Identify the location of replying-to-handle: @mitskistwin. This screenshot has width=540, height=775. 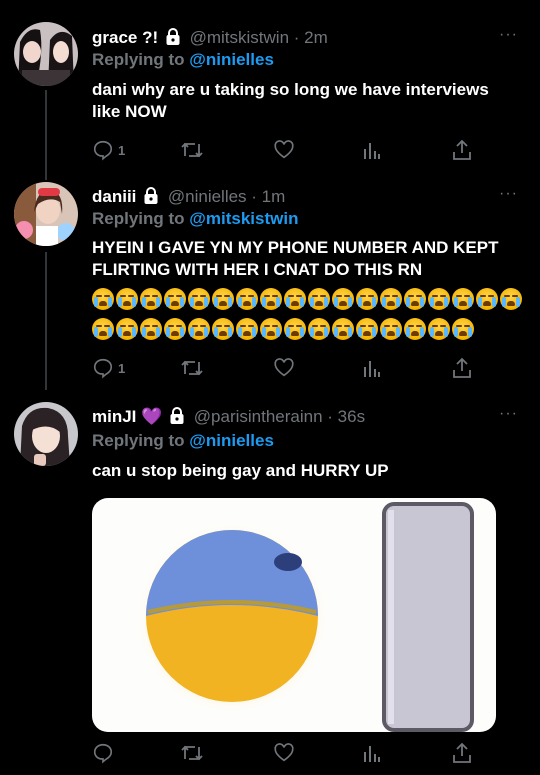
(243, 218).